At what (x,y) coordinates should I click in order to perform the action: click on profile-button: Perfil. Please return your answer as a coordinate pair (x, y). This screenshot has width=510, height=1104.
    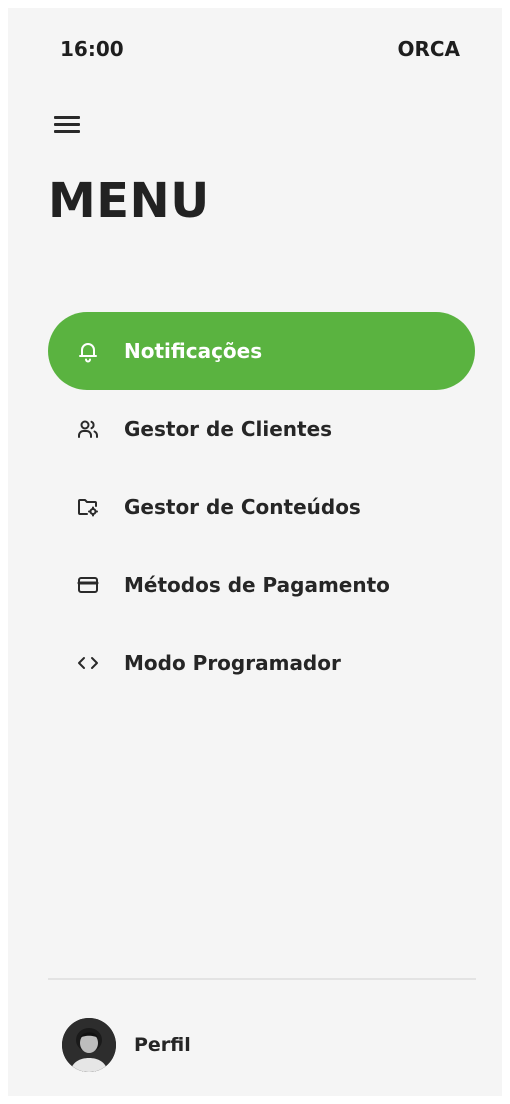
    Looking at the image, I should click on (126, 1045).